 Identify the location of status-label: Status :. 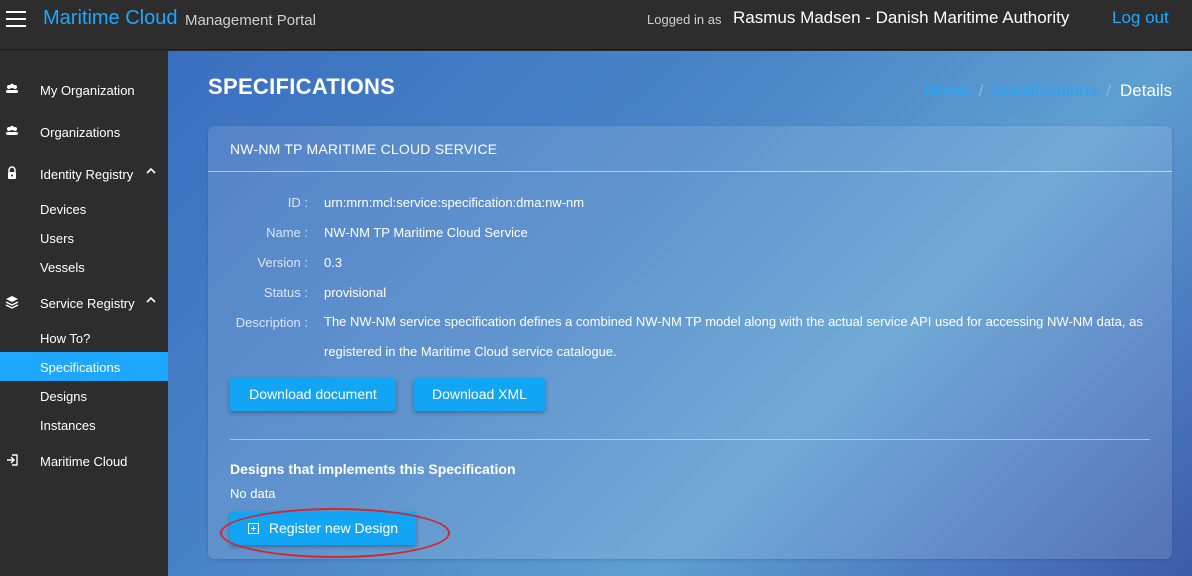
(285, 292).